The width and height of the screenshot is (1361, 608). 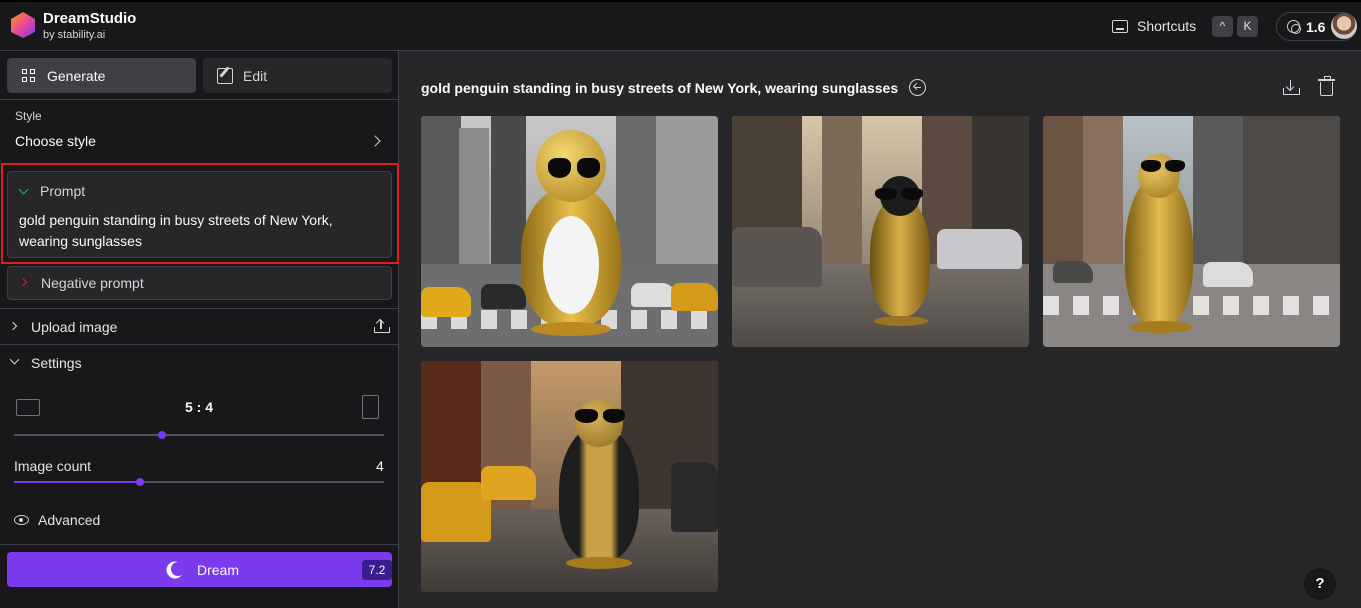 I want to click on aspect-ratio-value: 5 : 4, so click(x=199, y=407).